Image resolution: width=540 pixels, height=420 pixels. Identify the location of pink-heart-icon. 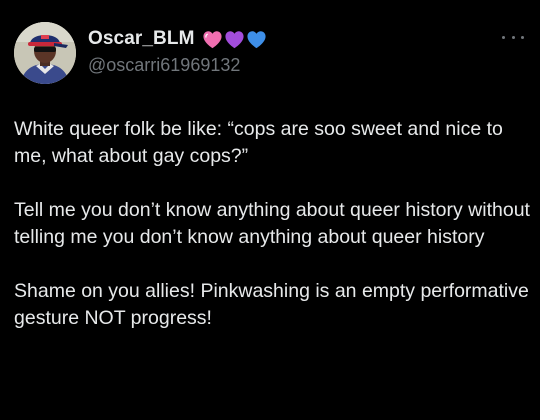
(212, 39).